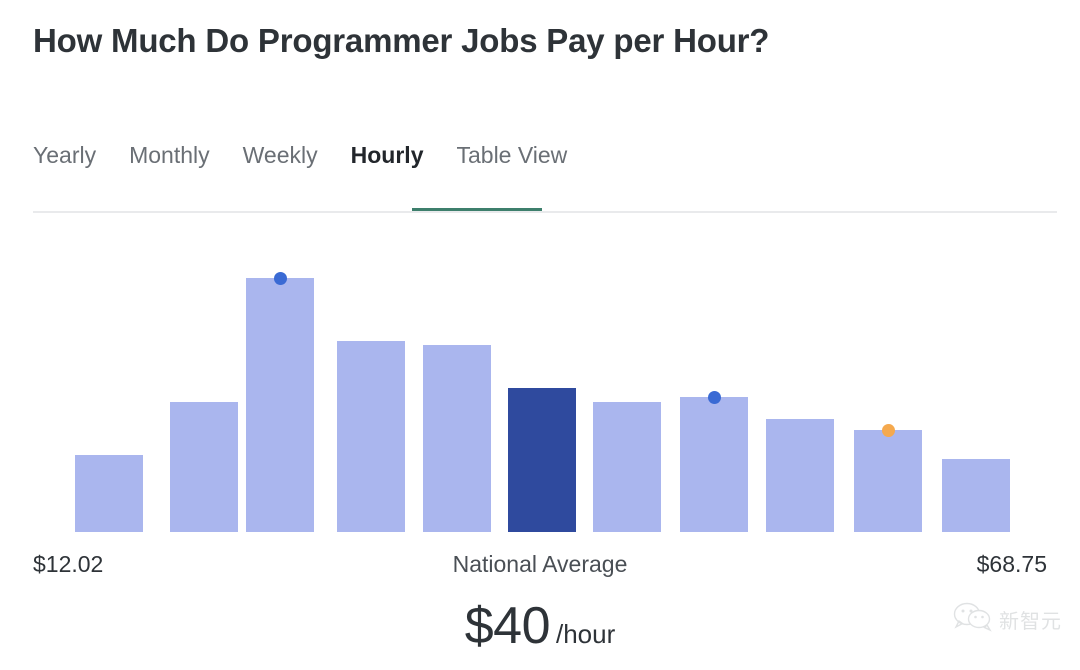 The height and width of the screenshot is (670, 1080). What do you see at coordinates (507, 626) in the screenshot?
I see `average-amount: $40` at bounding box center [507, 626].